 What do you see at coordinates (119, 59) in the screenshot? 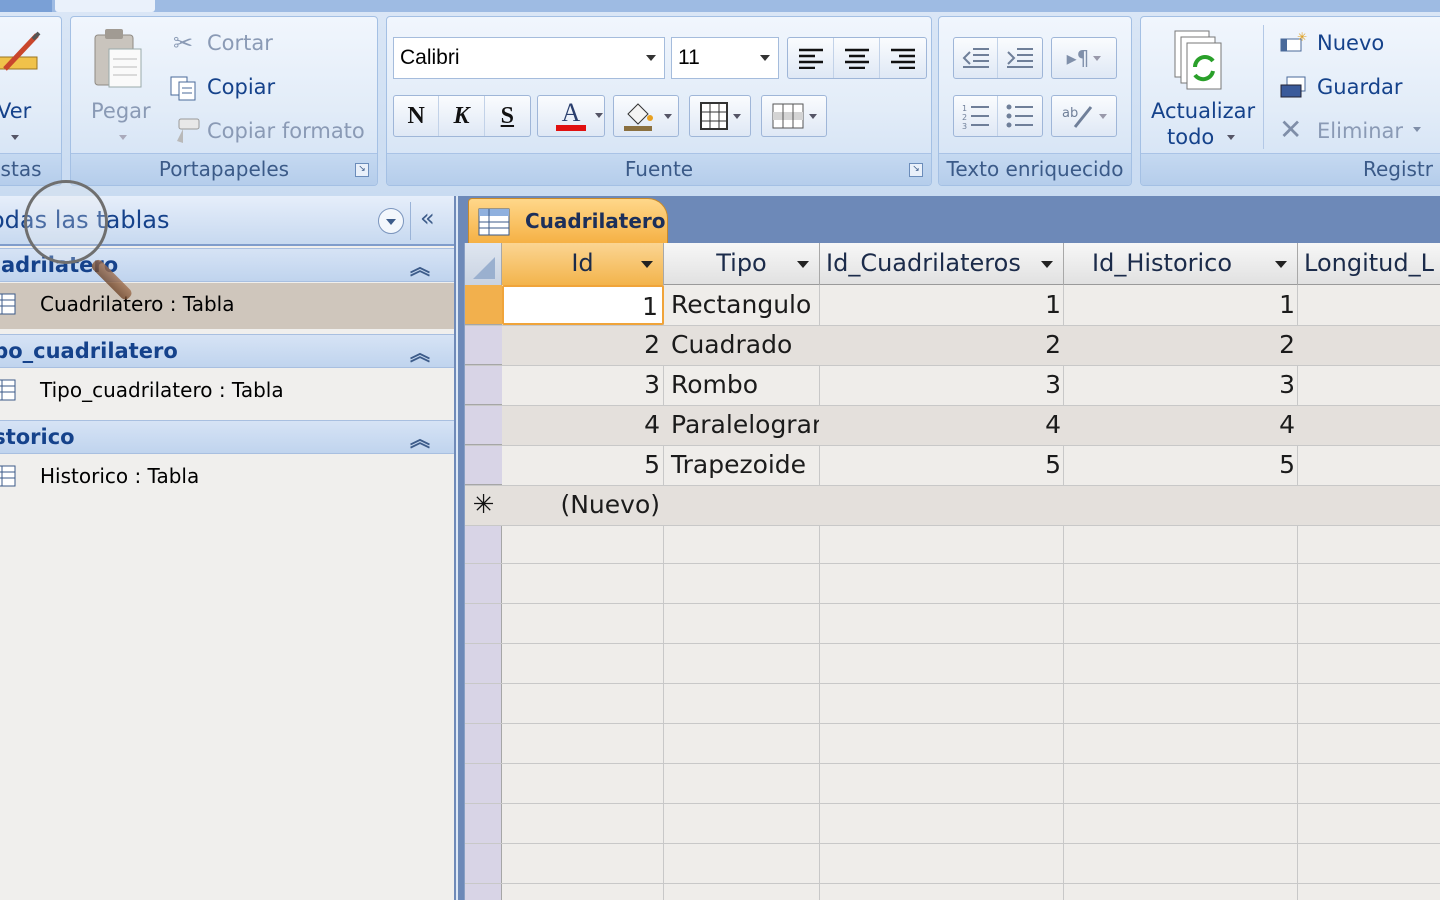
I see `paste-icon` at bounding box center [119, 59].